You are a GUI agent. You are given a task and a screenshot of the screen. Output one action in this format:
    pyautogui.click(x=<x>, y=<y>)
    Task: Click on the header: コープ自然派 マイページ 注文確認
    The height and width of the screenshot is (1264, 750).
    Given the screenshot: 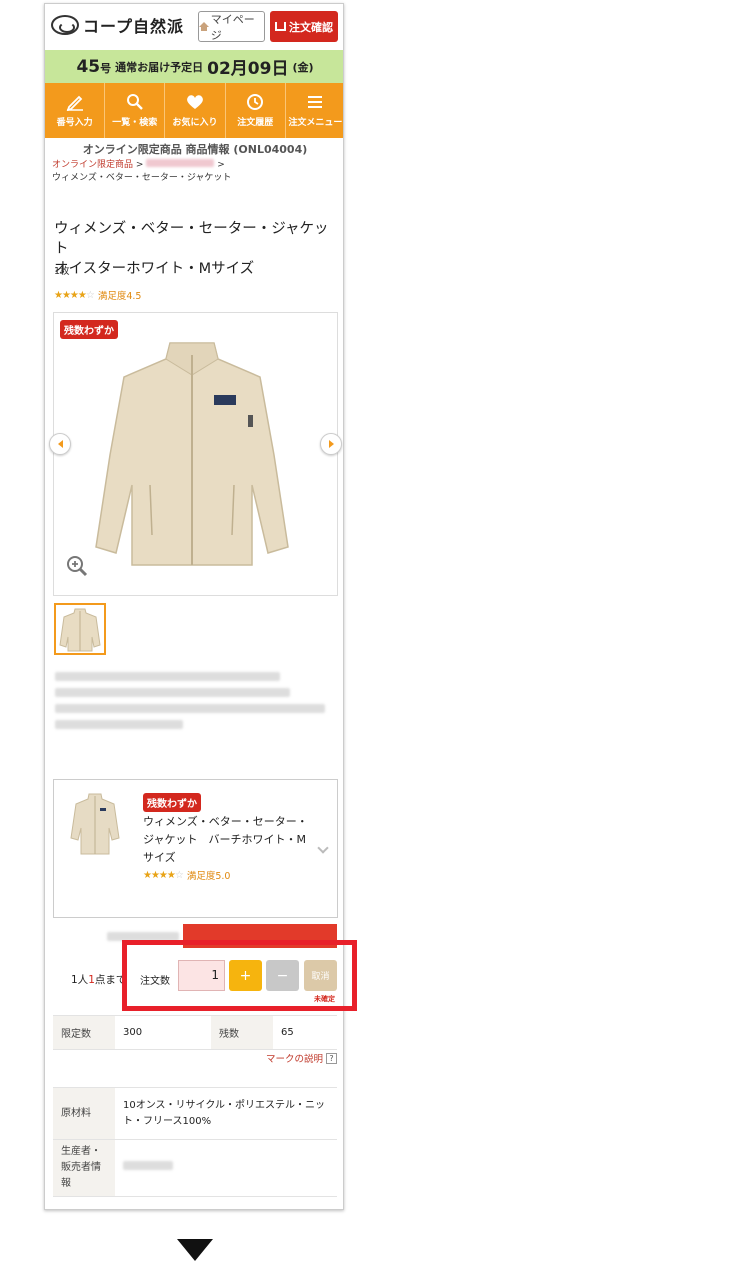 What is the action you would take?
    pyautogui.click(x=194, y=26)
    